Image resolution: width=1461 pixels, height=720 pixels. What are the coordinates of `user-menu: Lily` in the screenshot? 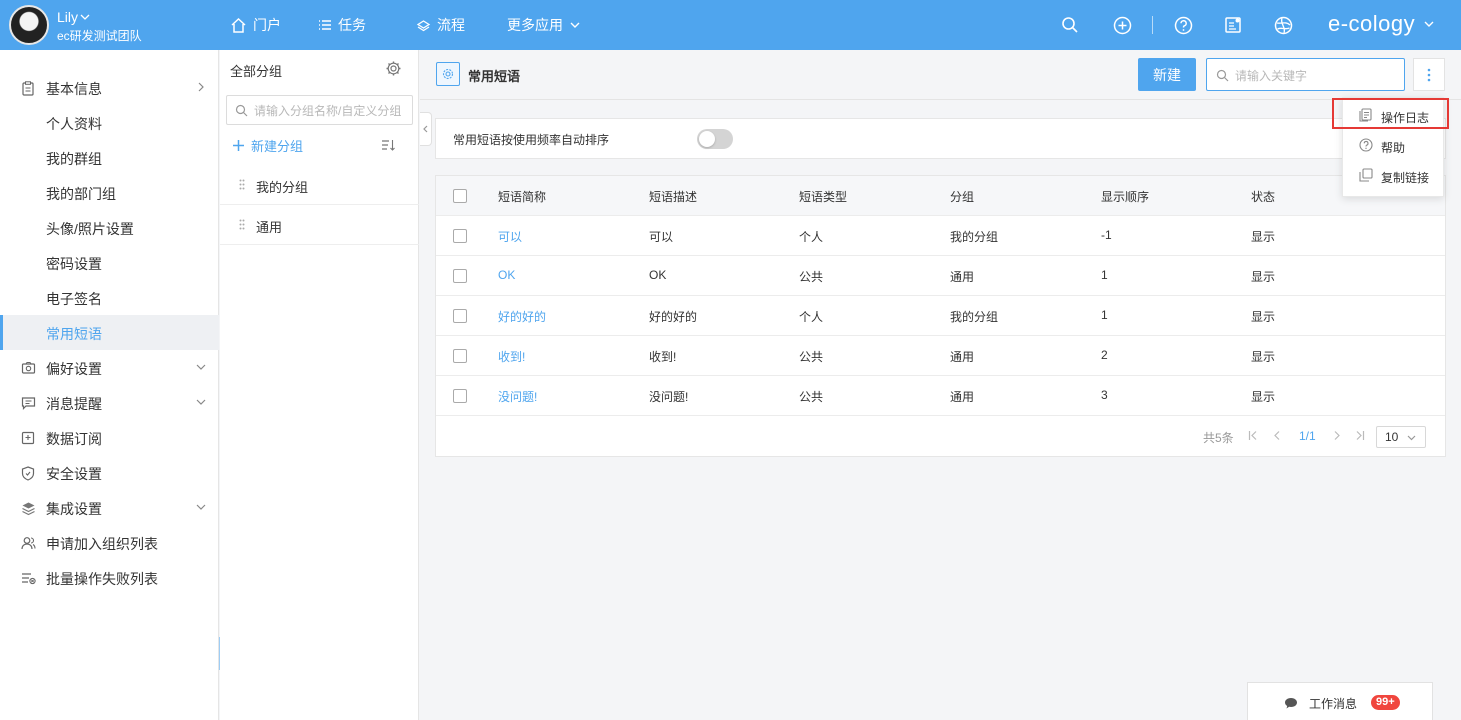 It's located at (73, 17).